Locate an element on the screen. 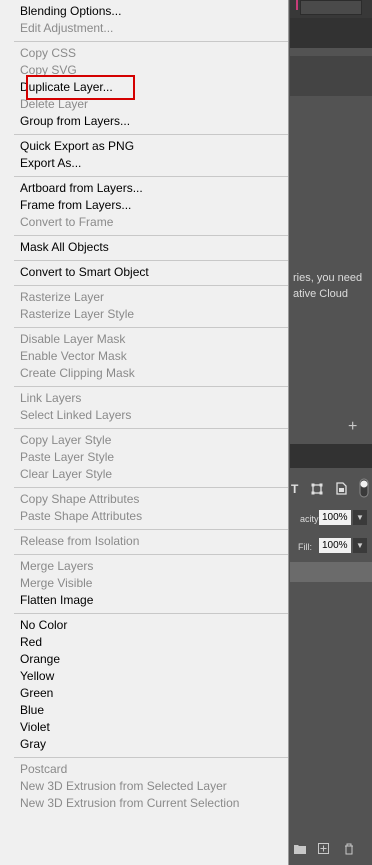  menu-item-merge-visible: Merge Visible is located at coordinates (56, 583).